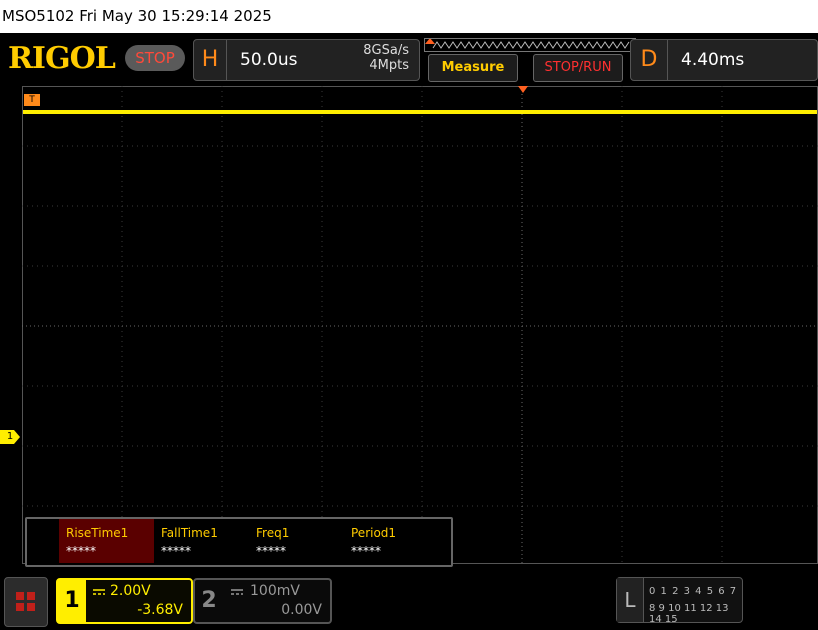 This screenshot has height=630, width=818. I want to click on logic-analyzer-label: L, so click(630, 600).